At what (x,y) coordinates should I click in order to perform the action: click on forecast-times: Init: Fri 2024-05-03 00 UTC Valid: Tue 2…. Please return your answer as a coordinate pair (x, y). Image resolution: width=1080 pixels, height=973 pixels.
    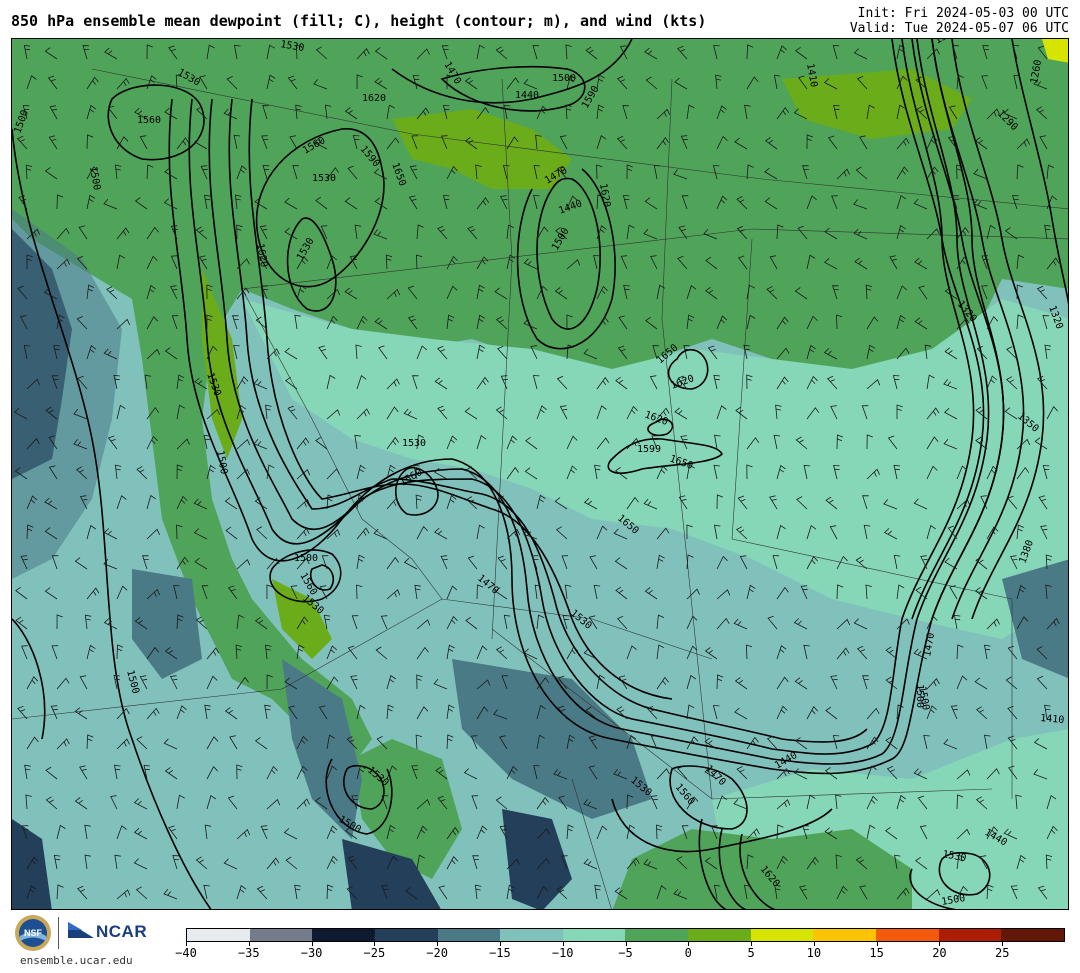
    Looking at the image, I should click on (959, 21).